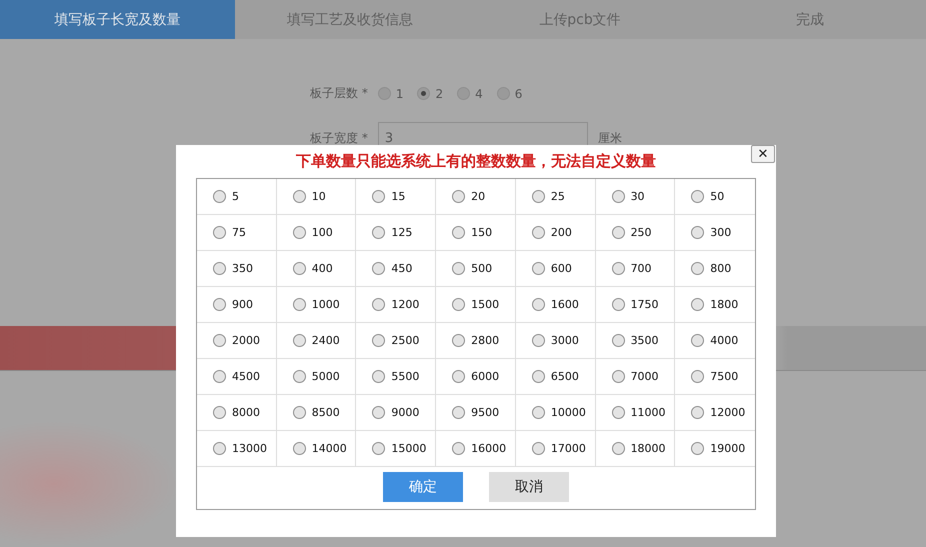  Describe the element at coordinates (476, 377) in the screenshot. I see `quantity-option: 6000` at that location.